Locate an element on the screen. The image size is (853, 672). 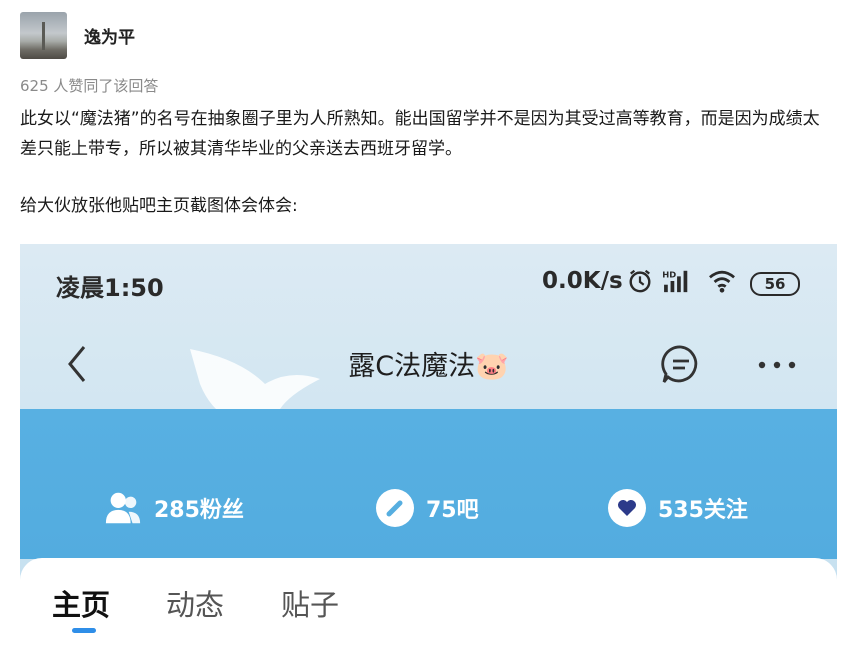
signal-icon: HD is located at coordinates (675, 281).